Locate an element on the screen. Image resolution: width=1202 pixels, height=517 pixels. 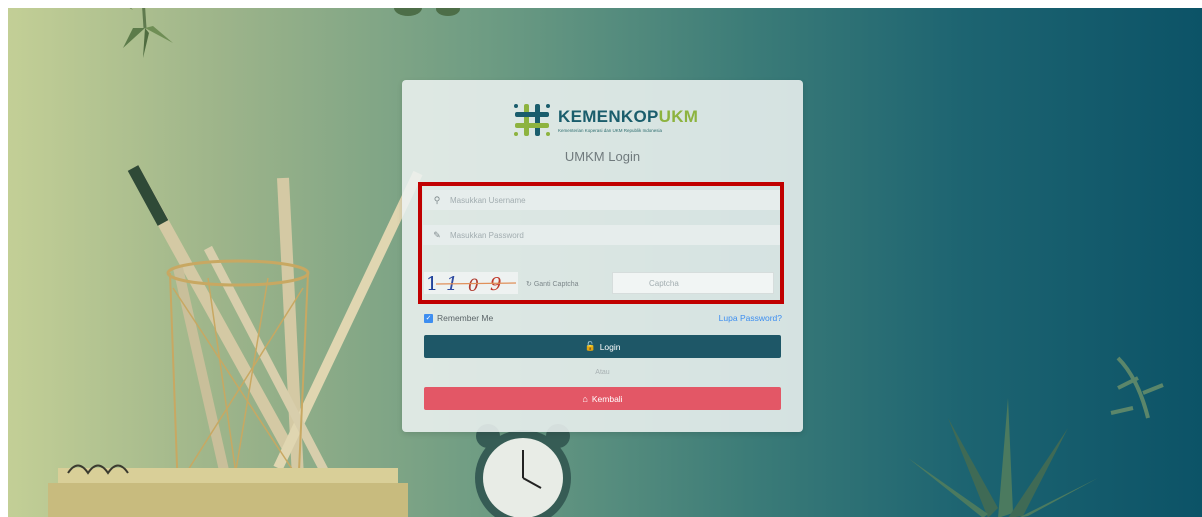
or-divider-text: Atau is located at coordinates (602, 372).